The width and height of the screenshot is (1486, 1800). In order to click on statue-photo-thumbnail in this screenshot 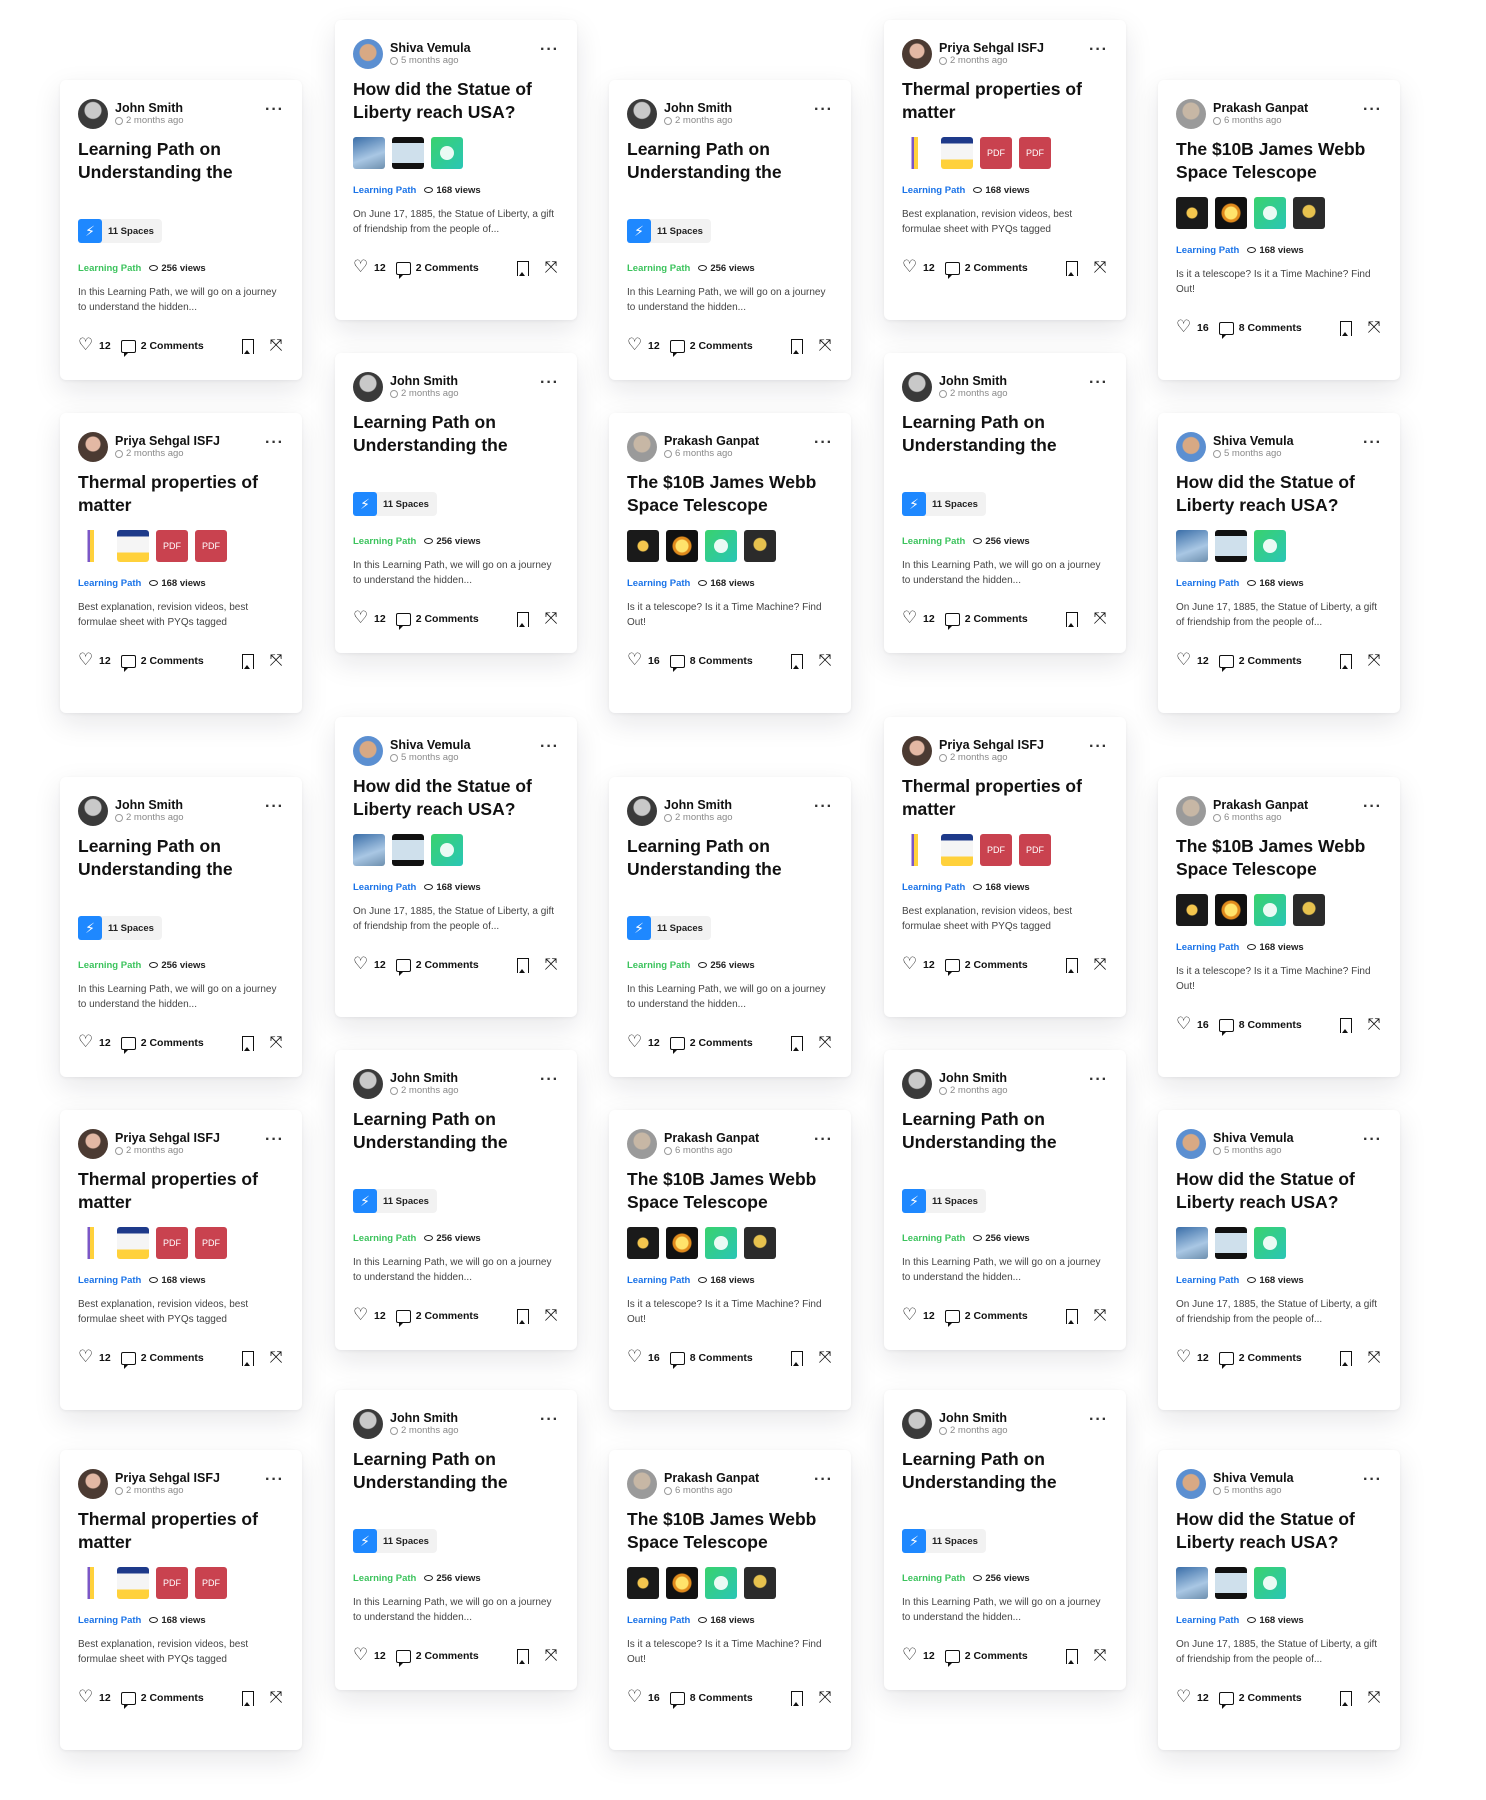, I will do `click(1192, 546)`.